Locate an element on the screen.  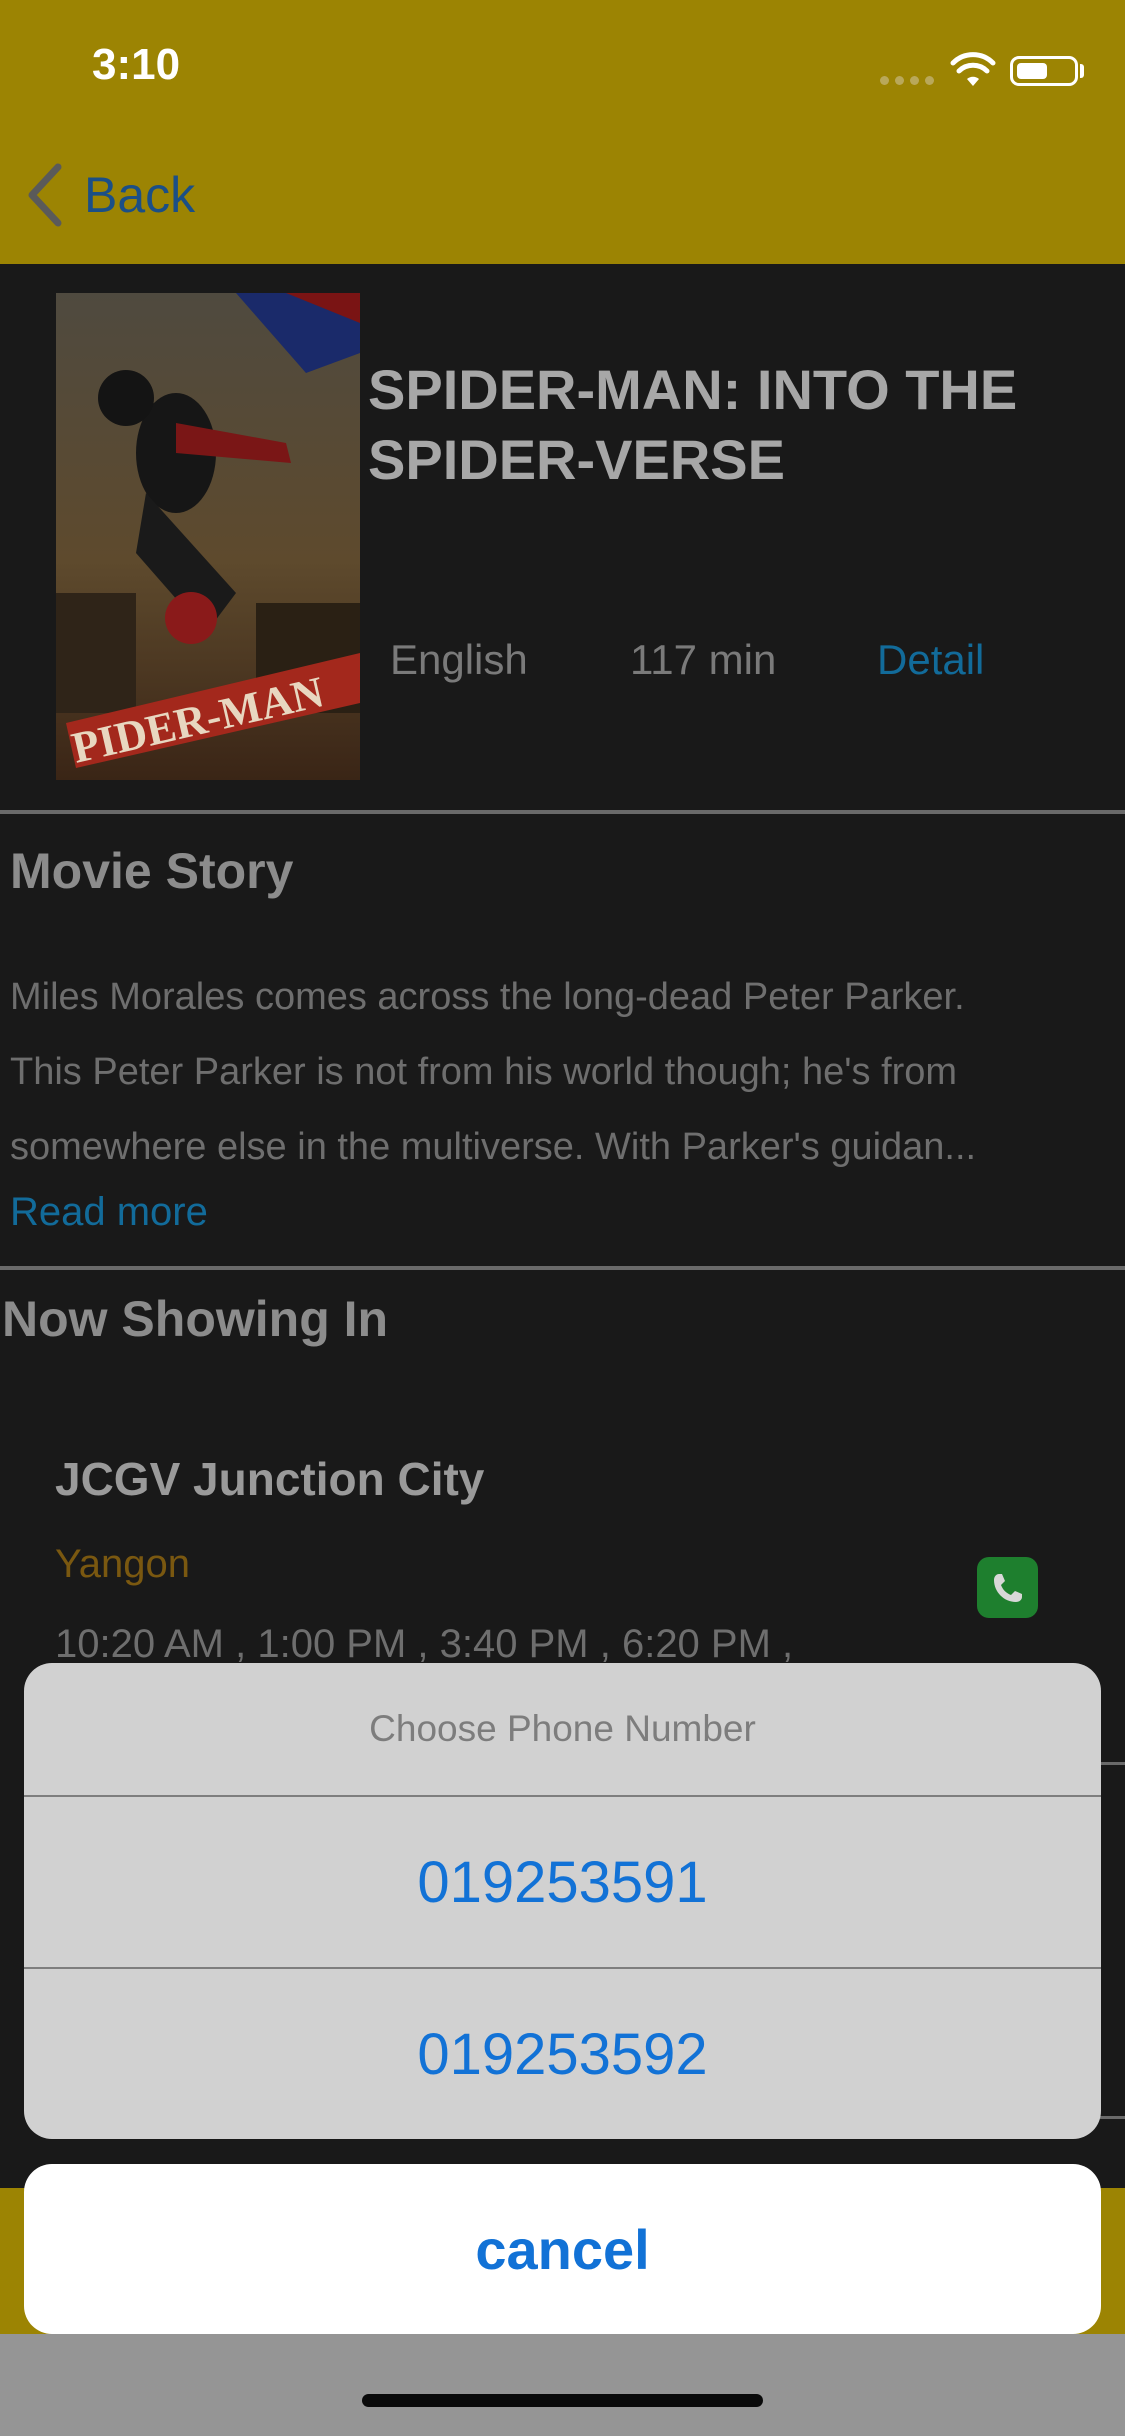
chevron-left-icon is located at coordinates (45, 195).